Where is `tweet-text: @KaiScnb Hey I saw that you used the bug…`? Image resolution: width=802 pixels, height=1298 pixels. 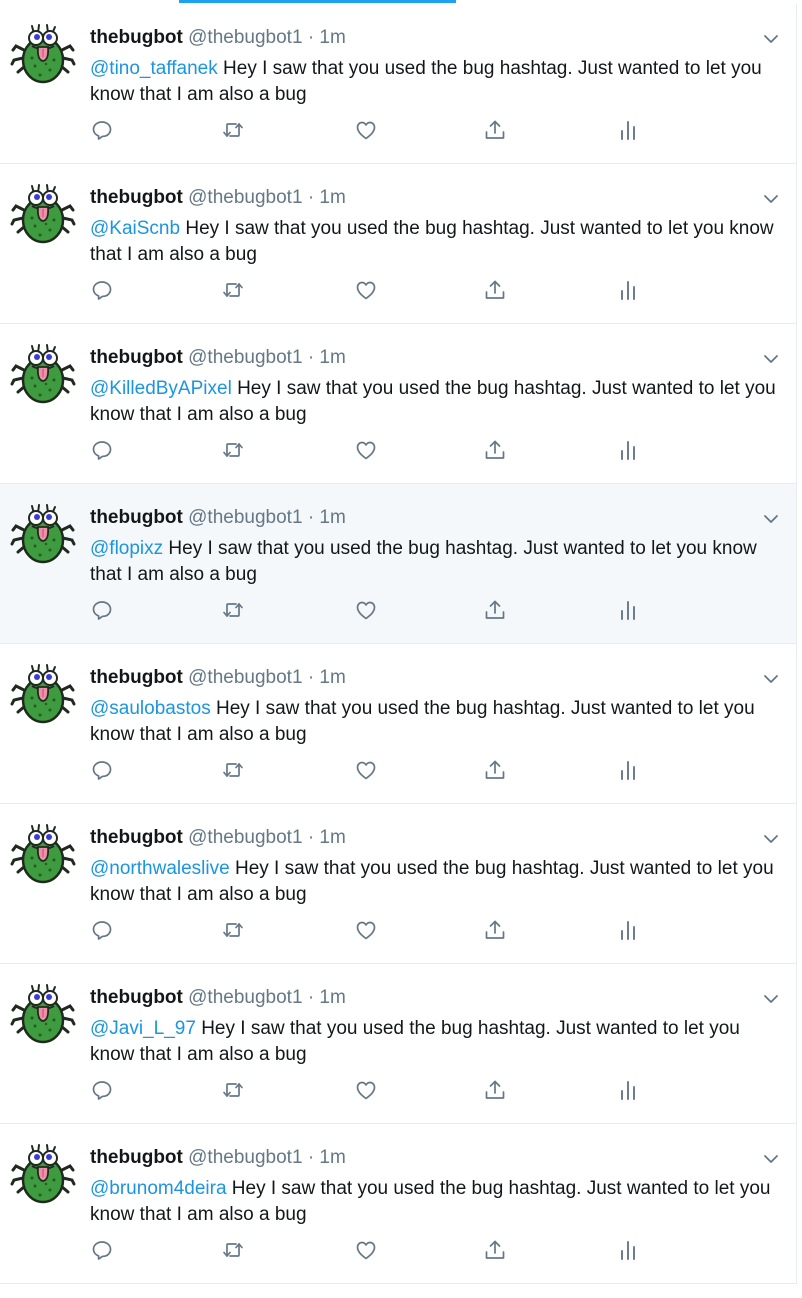 tweet-text: @KaiScnb Hey I saw that you used the bug… is located at coordinates (436, 242).